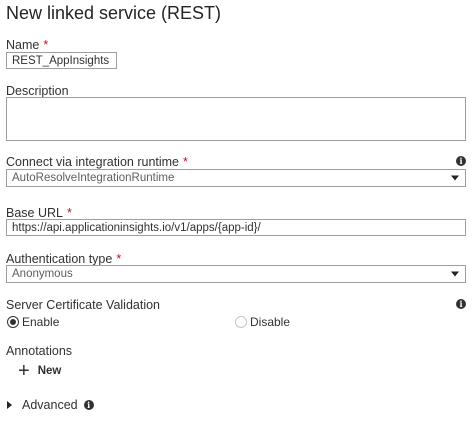 The height and width of the screenshot is (427, 474). I want to click on page-title: New linked service (REST), so click(114, 13).